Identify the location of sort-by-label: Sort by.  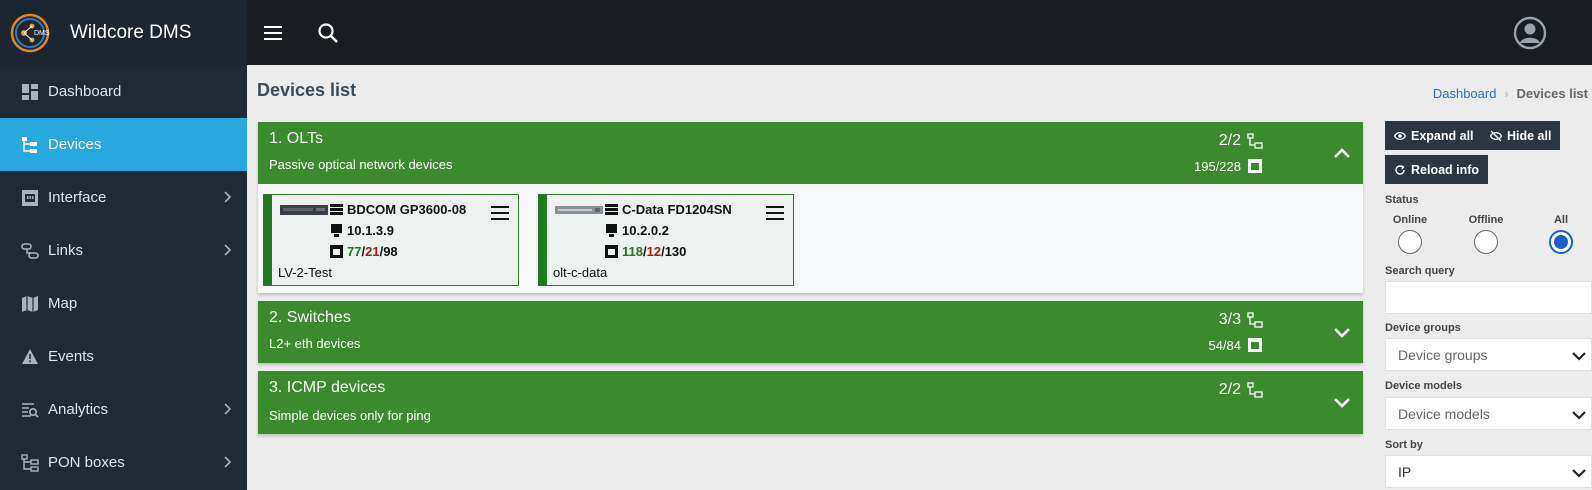
(1404, 445).